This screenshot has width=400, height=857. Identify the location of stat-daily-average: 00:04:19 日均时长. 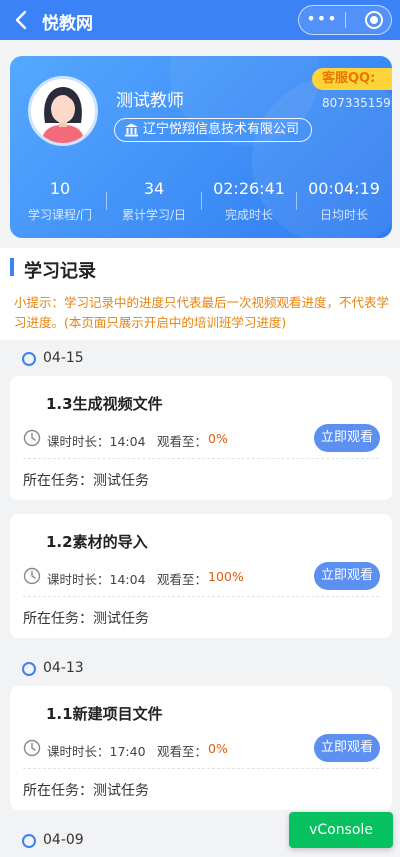
(344, 200).